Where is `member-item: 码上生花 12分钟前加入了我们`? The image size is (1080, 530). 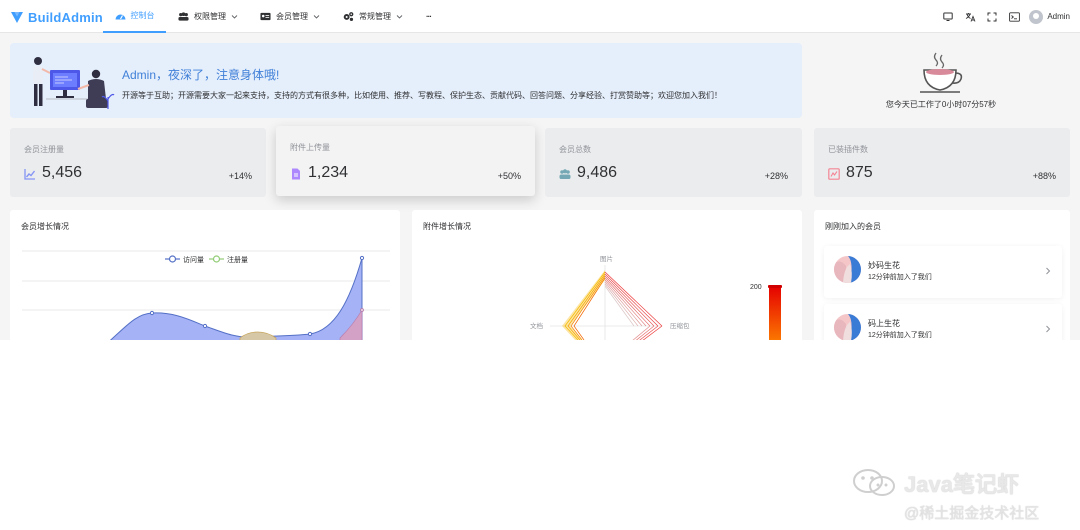
member-item: 码上生花 12分钟前加入了我们 is located at coordinates (943, 322).